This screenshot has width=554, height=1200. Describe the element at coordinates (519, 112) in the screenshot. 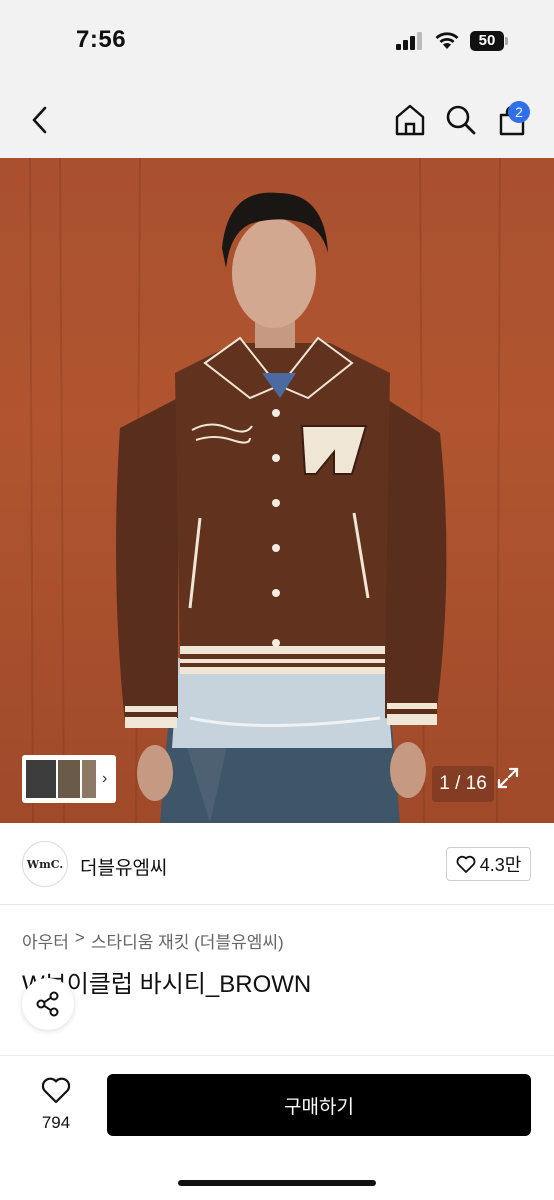

I see `cart-count-badge: 2` at that location.